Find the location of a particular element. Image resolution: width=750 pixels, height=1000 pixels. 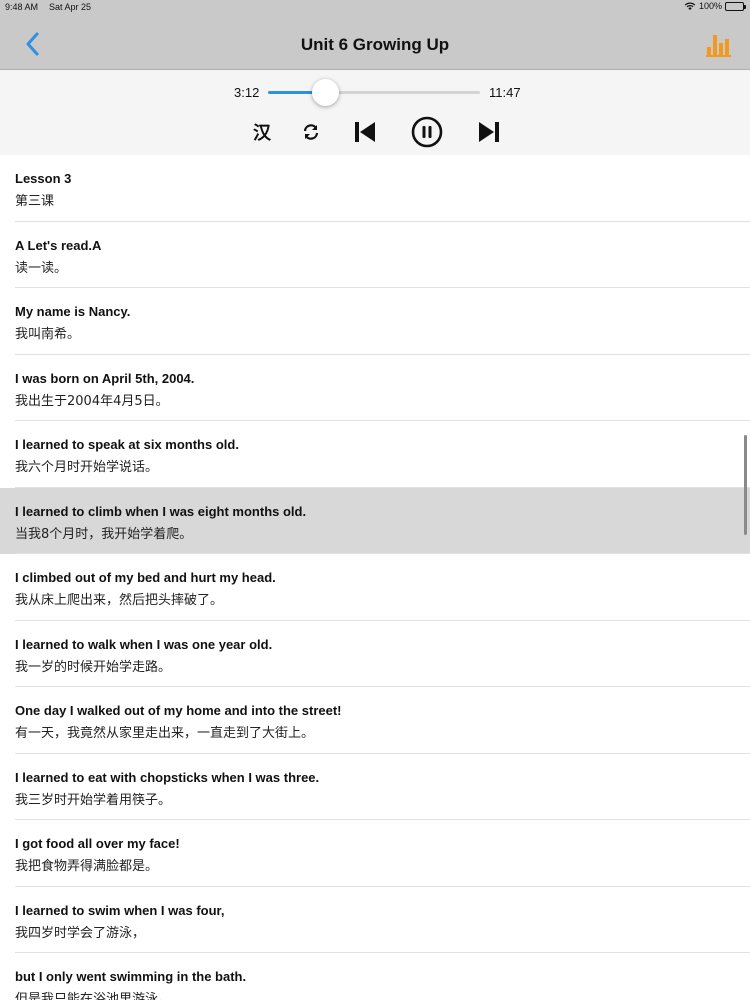

sentence-english: Lesson 3 is located at coordinates (43, 178).